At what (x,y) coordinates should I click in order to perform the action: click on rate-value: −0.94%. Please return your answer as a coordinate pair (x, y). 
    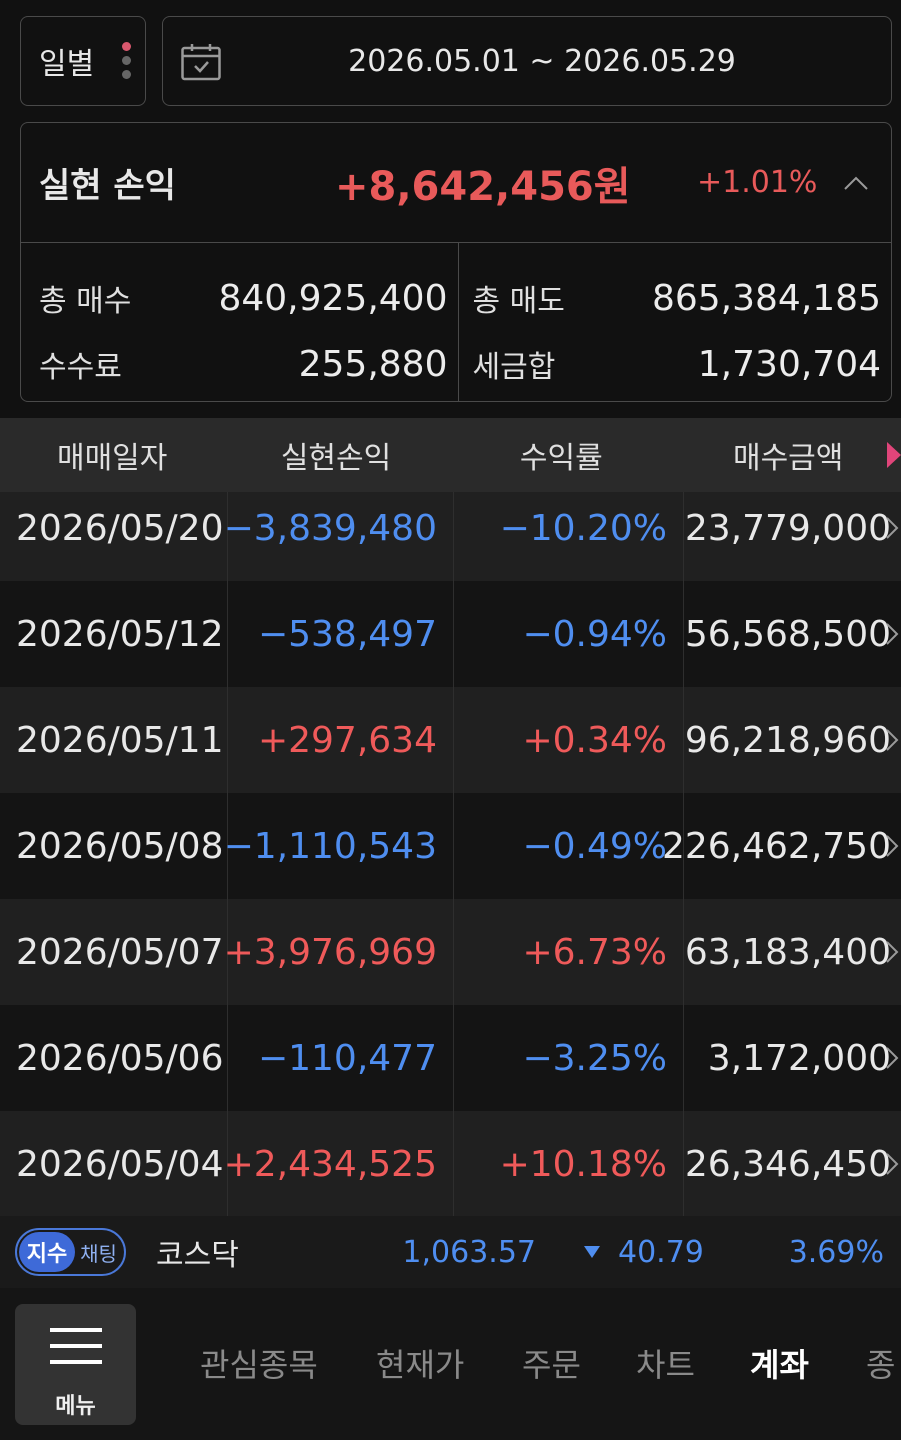
    Looking at the image, I should click on (594, 634).